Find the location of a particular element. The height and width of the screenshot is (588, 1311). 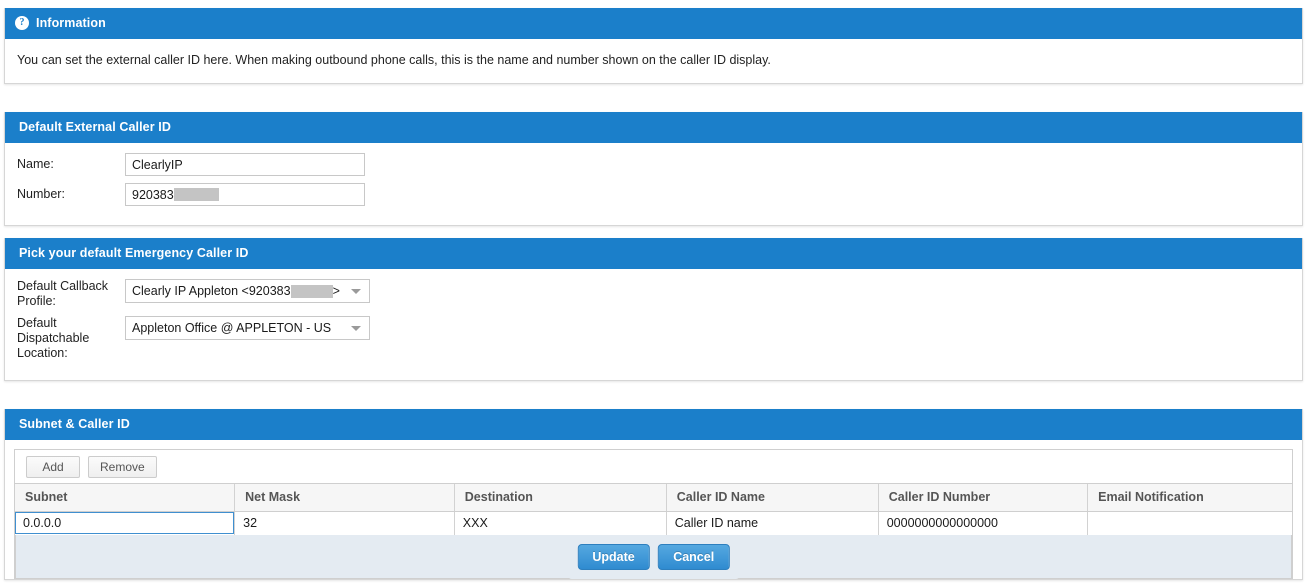

cell-caller-id-number is located at coordinates (983, 523).